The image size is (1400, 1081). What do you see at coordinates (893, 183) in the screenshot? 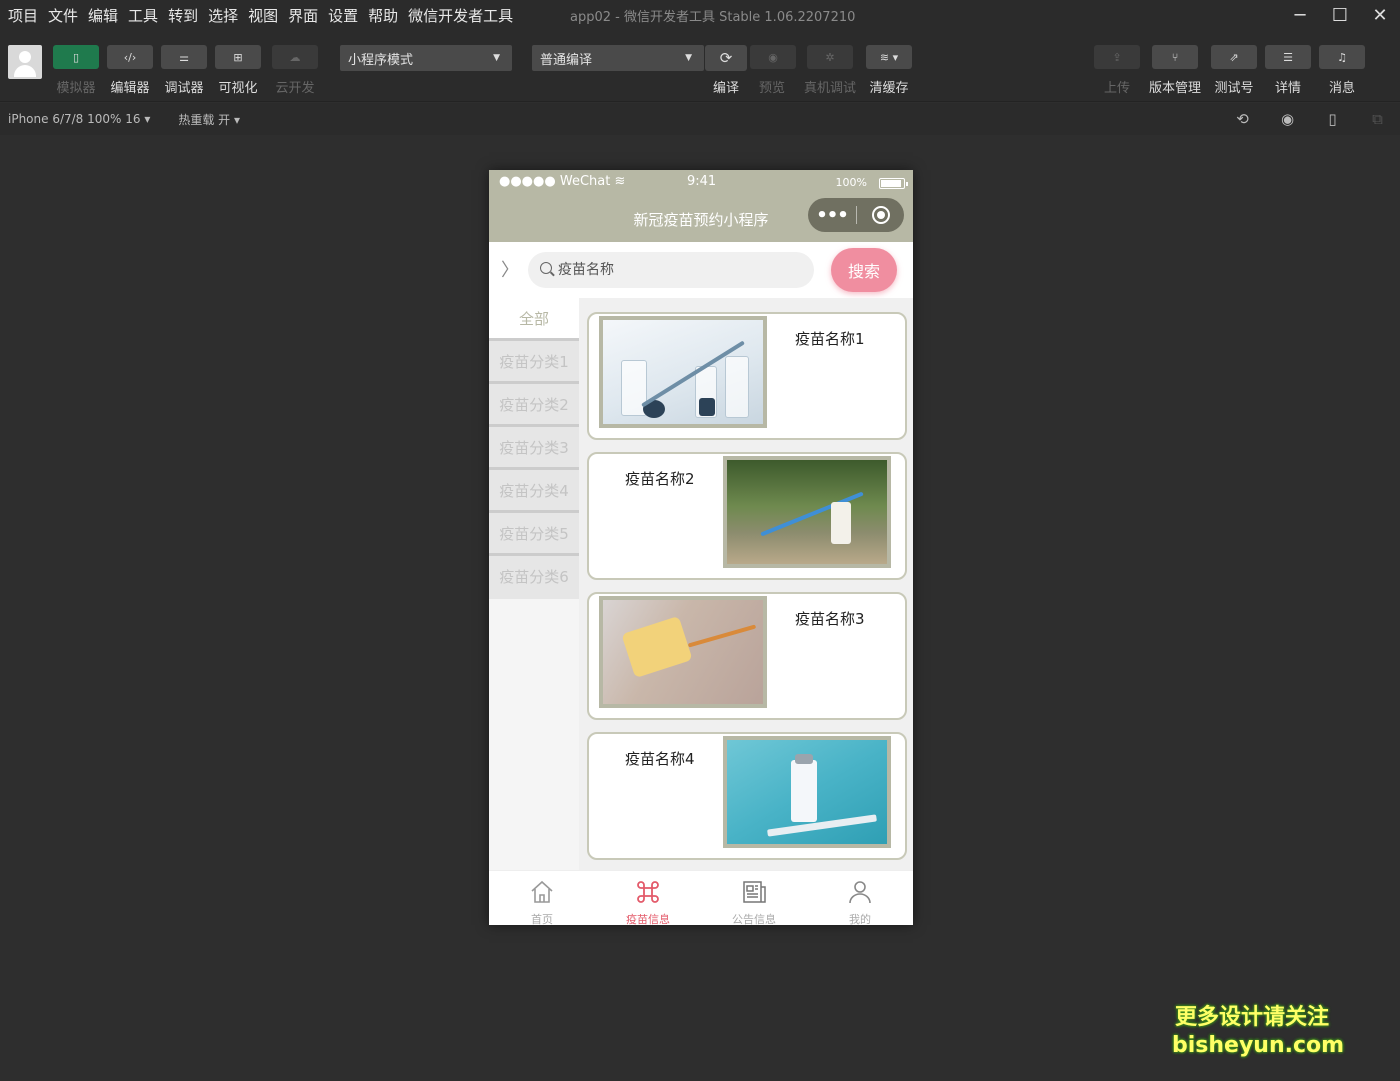
I see `battery-icon` at bounding box center [893, 183].